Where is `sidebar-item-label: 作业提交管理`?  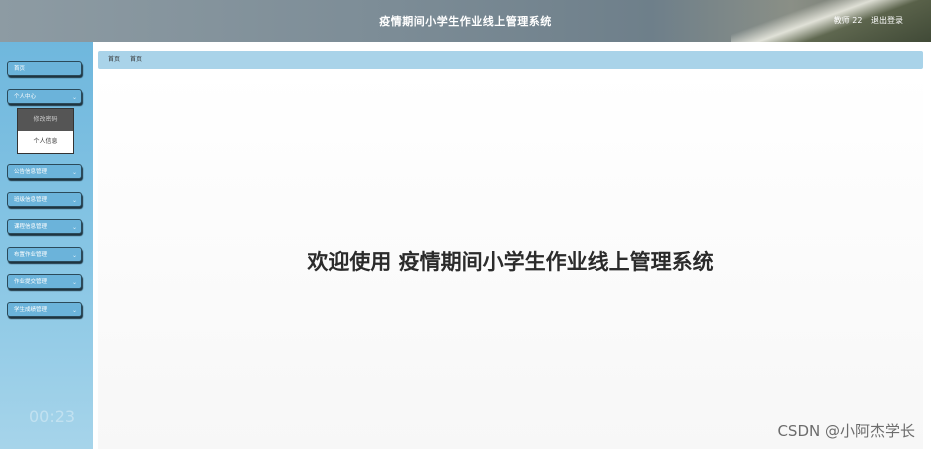
sidebar-item-label: 作业提交管理 is located at coordinates (31, 282).